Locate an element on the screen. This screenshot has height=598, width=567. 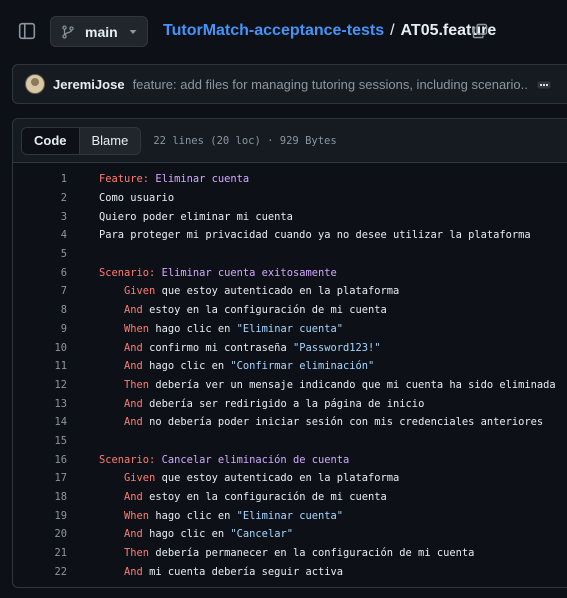
code-line: 19 When hago clic en "Eliminar cuenta" is located at coordinates (290, 515).